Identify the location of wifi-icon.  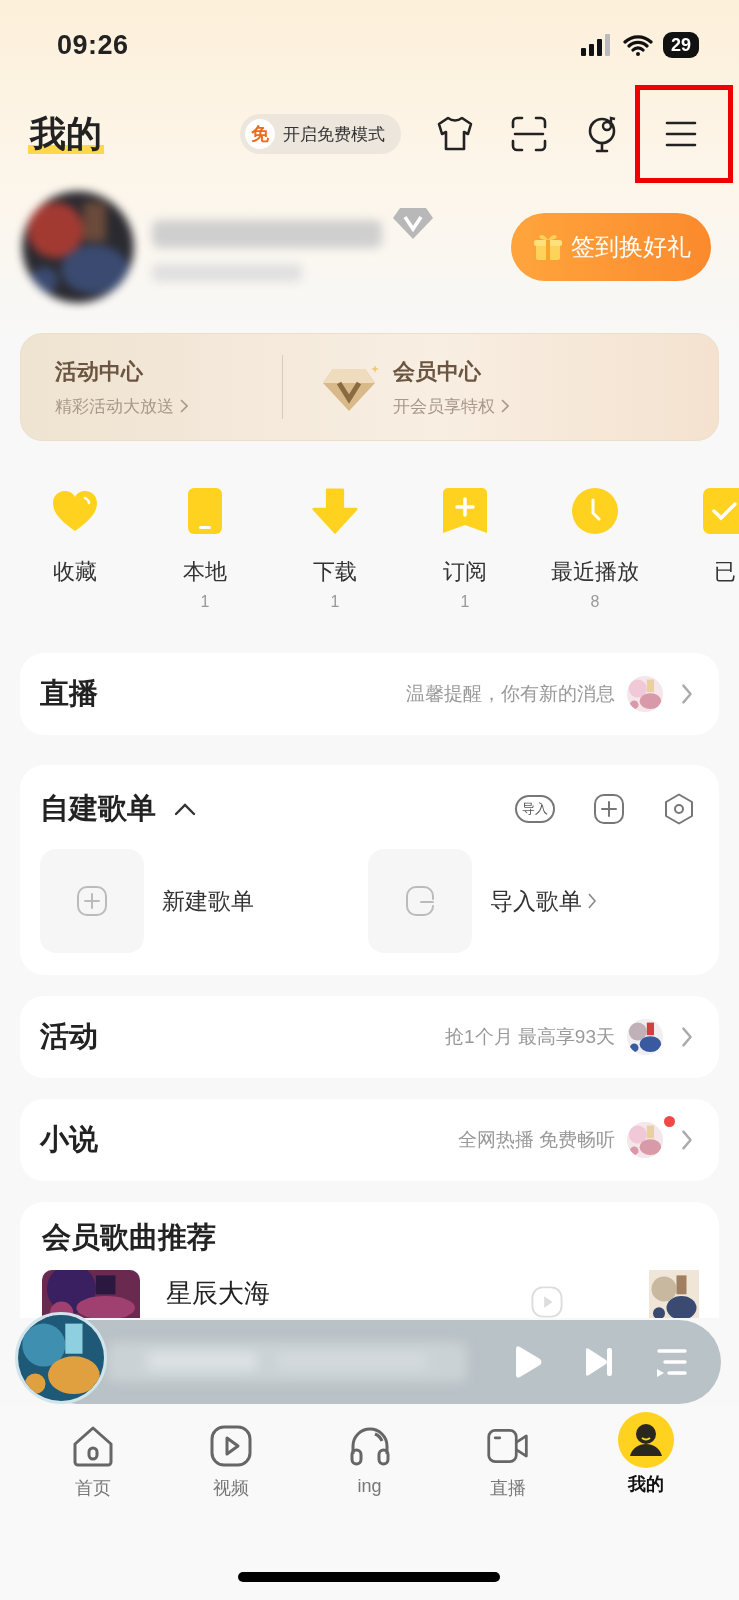
(637, 45).